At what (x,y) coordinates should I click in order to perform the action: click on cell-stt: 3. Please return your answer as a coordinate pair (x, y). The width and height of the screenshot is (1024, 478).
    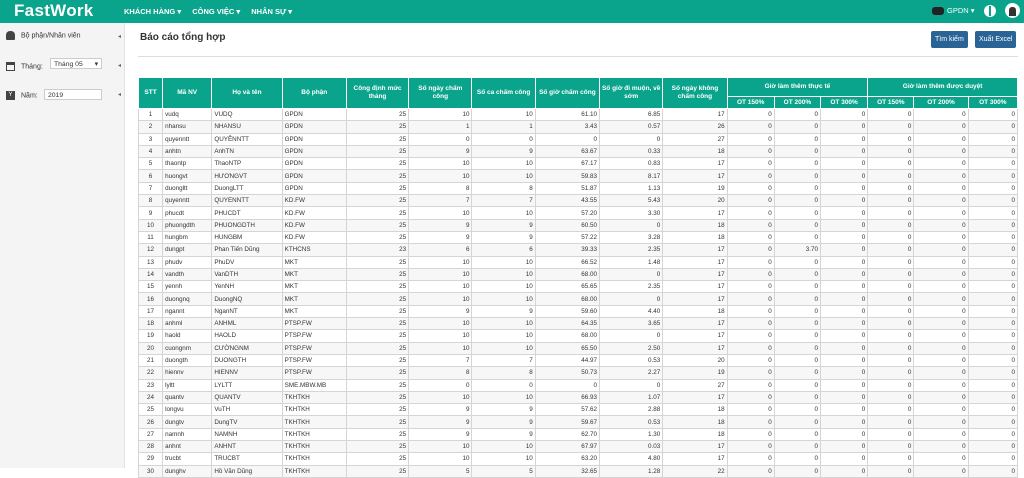
    Looking at the image, I should click on (150, 139).